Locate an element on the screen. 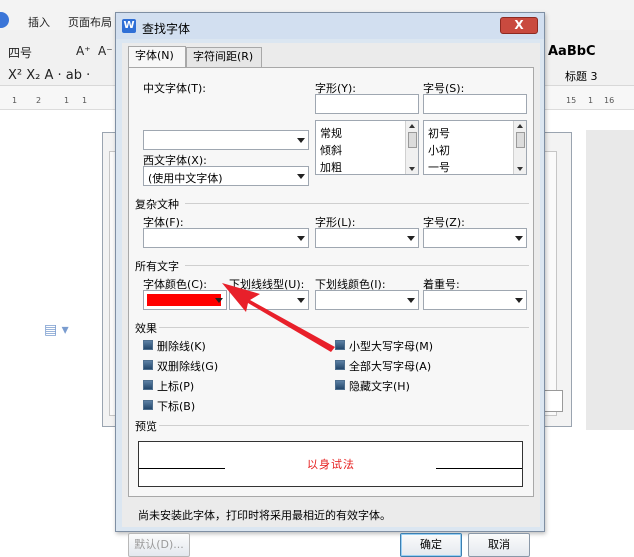  preview-box: 以身试法 is located at coordinates (330, 464).